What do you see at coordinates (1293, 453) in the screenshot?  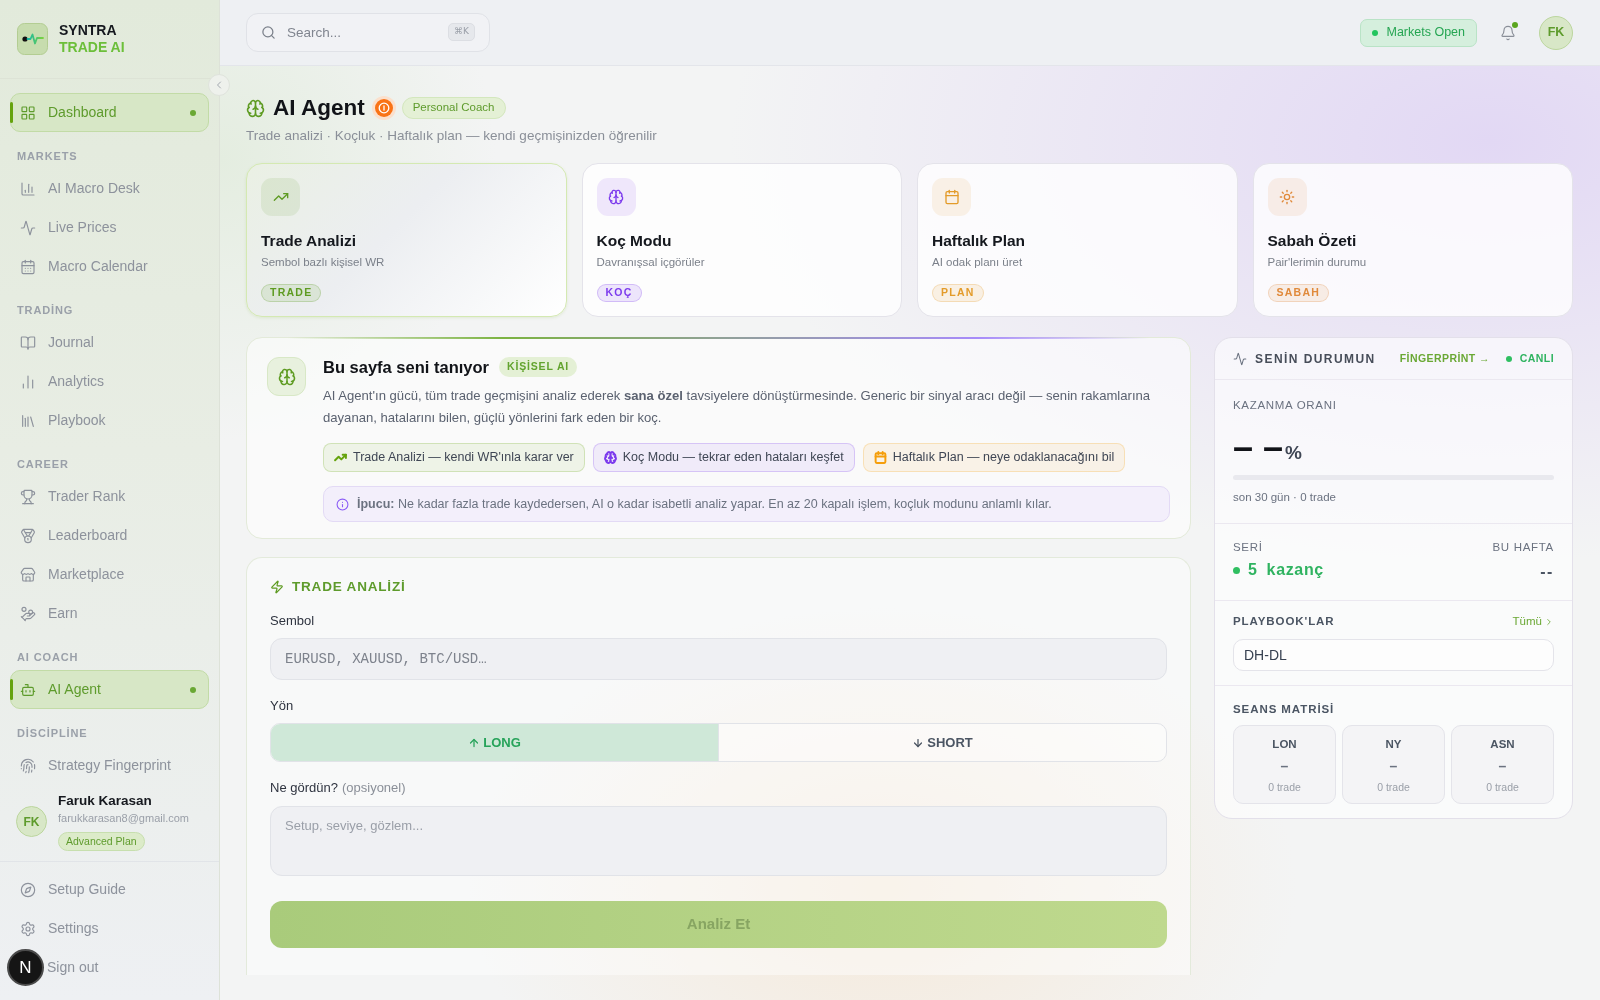 I see `win-rate-unit: %` at bounding box center [1293, 453].